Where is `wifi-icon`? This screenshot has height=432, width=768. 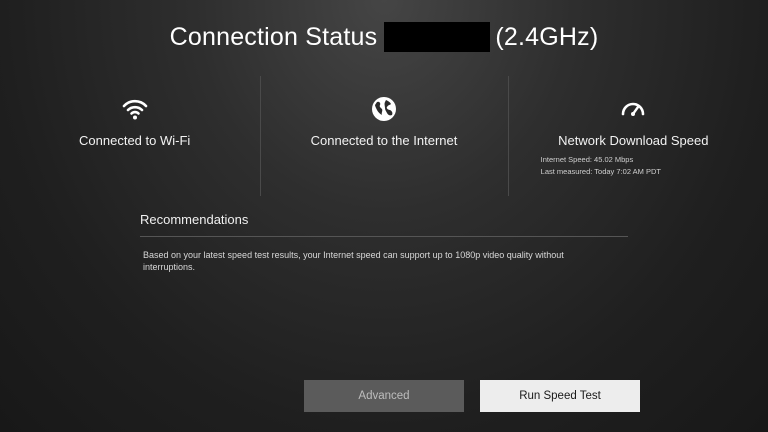
wifi-icon is located at coordinates (135, 109).